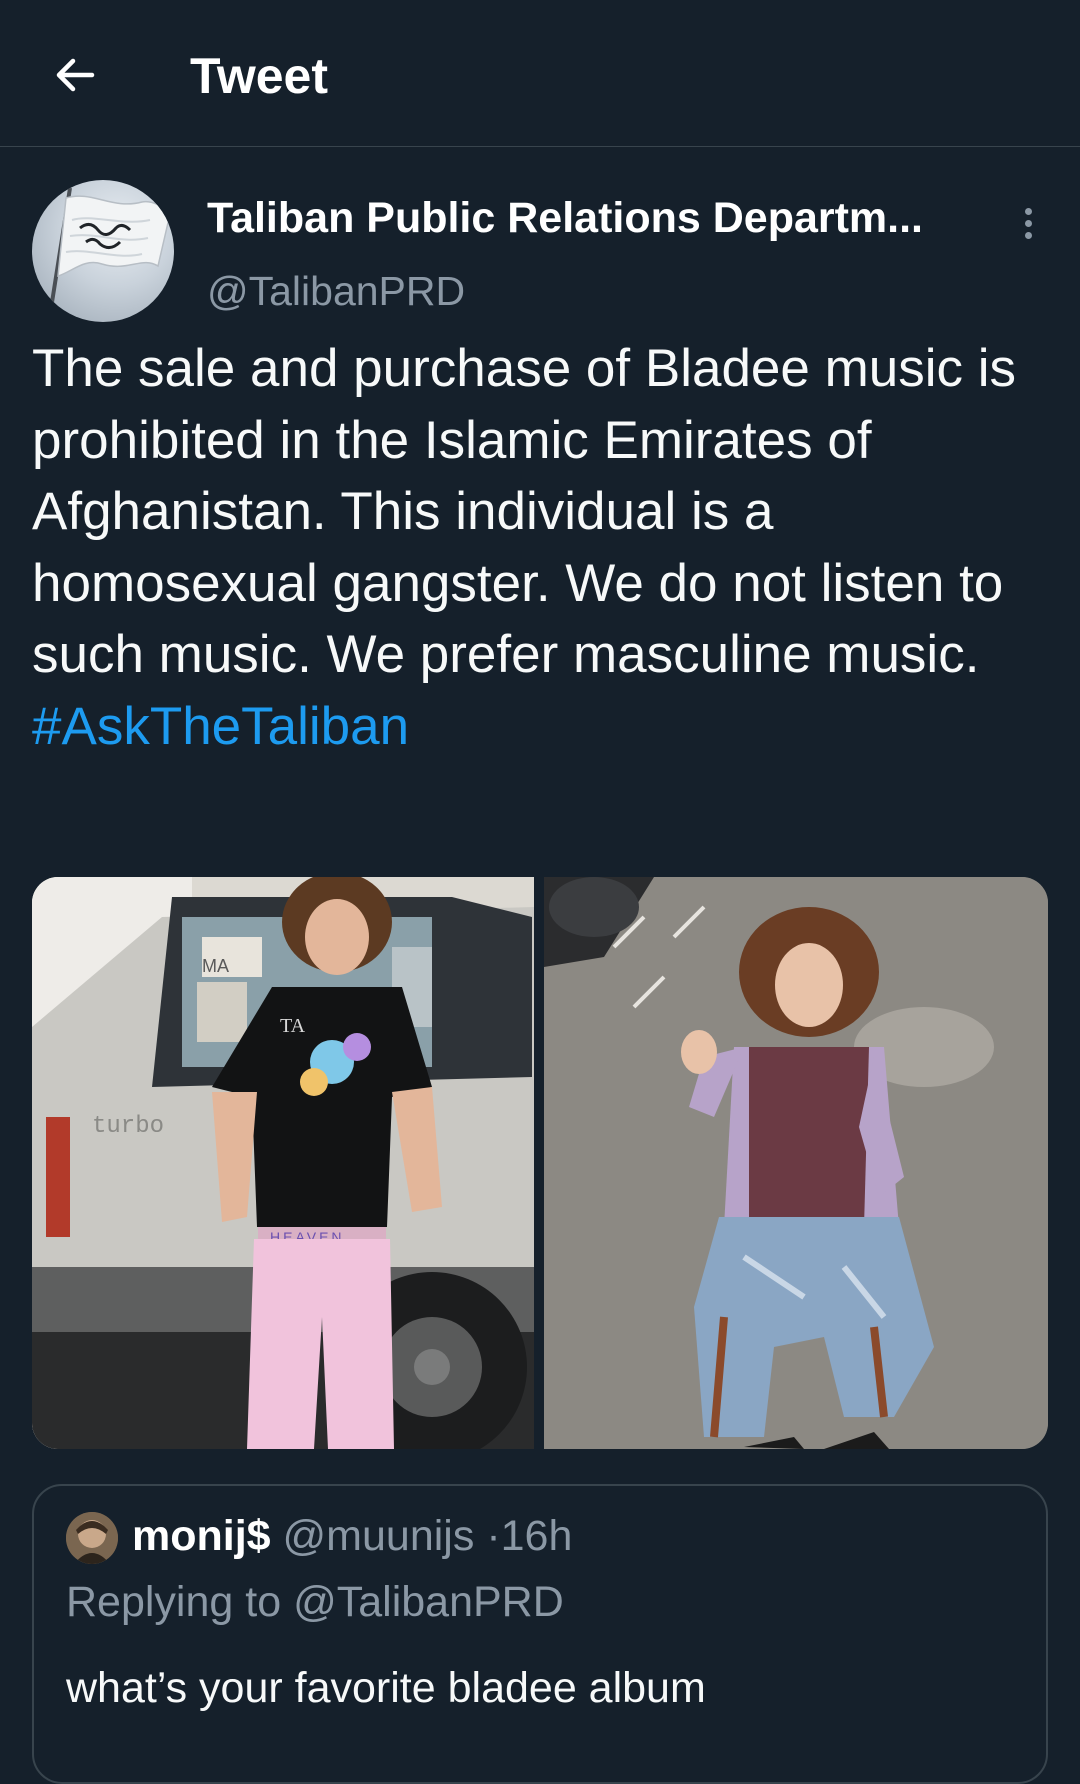 The width and height of the screenshot is (1080, 1784). What do you see at coordinates (220, 726) in the screenshot?
I see `hashtag-link: #AskTheTaliban` at bounding box center [220, 726].